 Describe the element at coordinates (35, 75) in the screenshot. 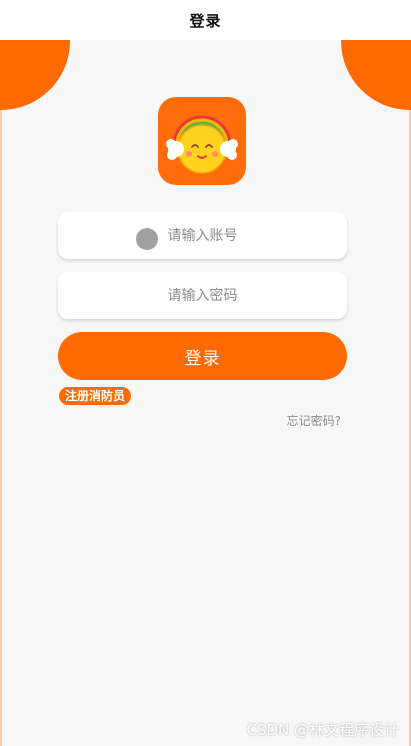

I see `decorative-corner-left` at that location.